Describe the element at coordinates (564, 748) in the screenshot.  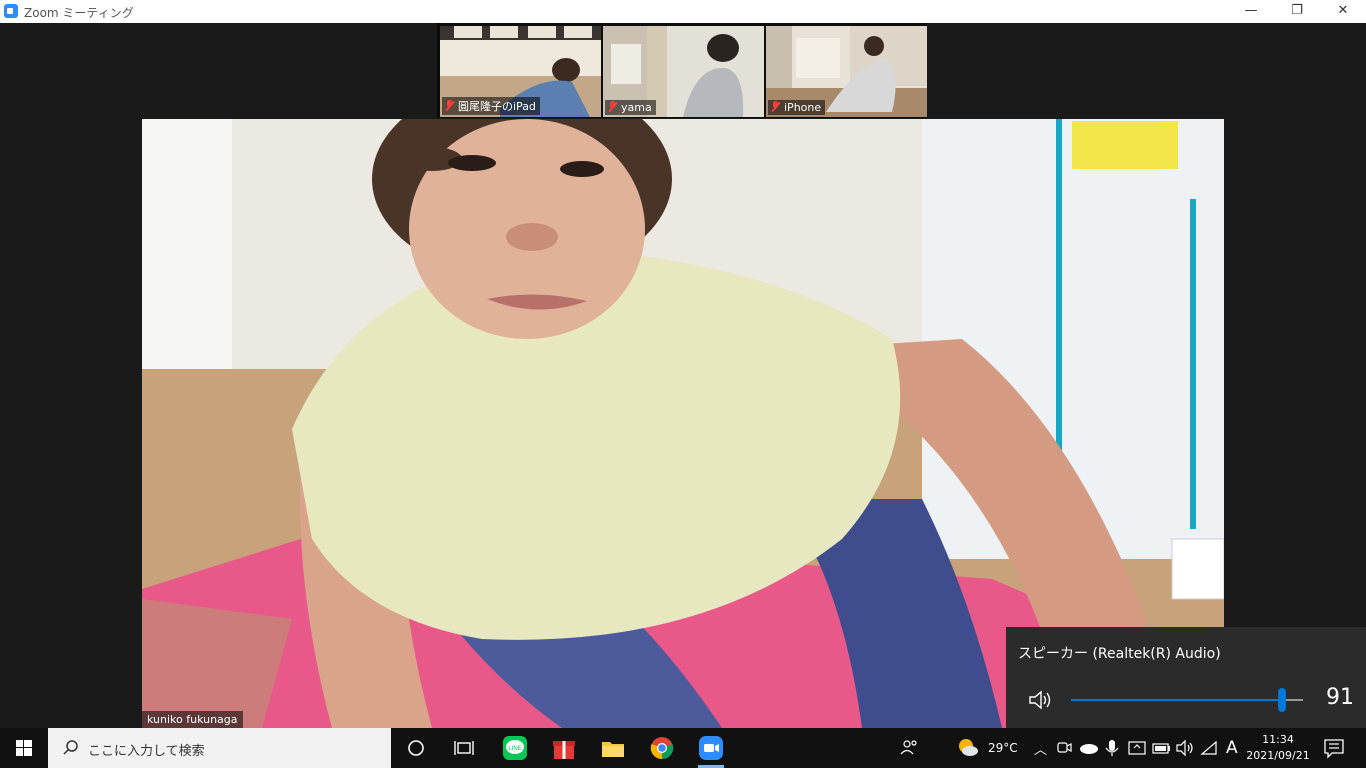
I see `gift-icon` at that location.